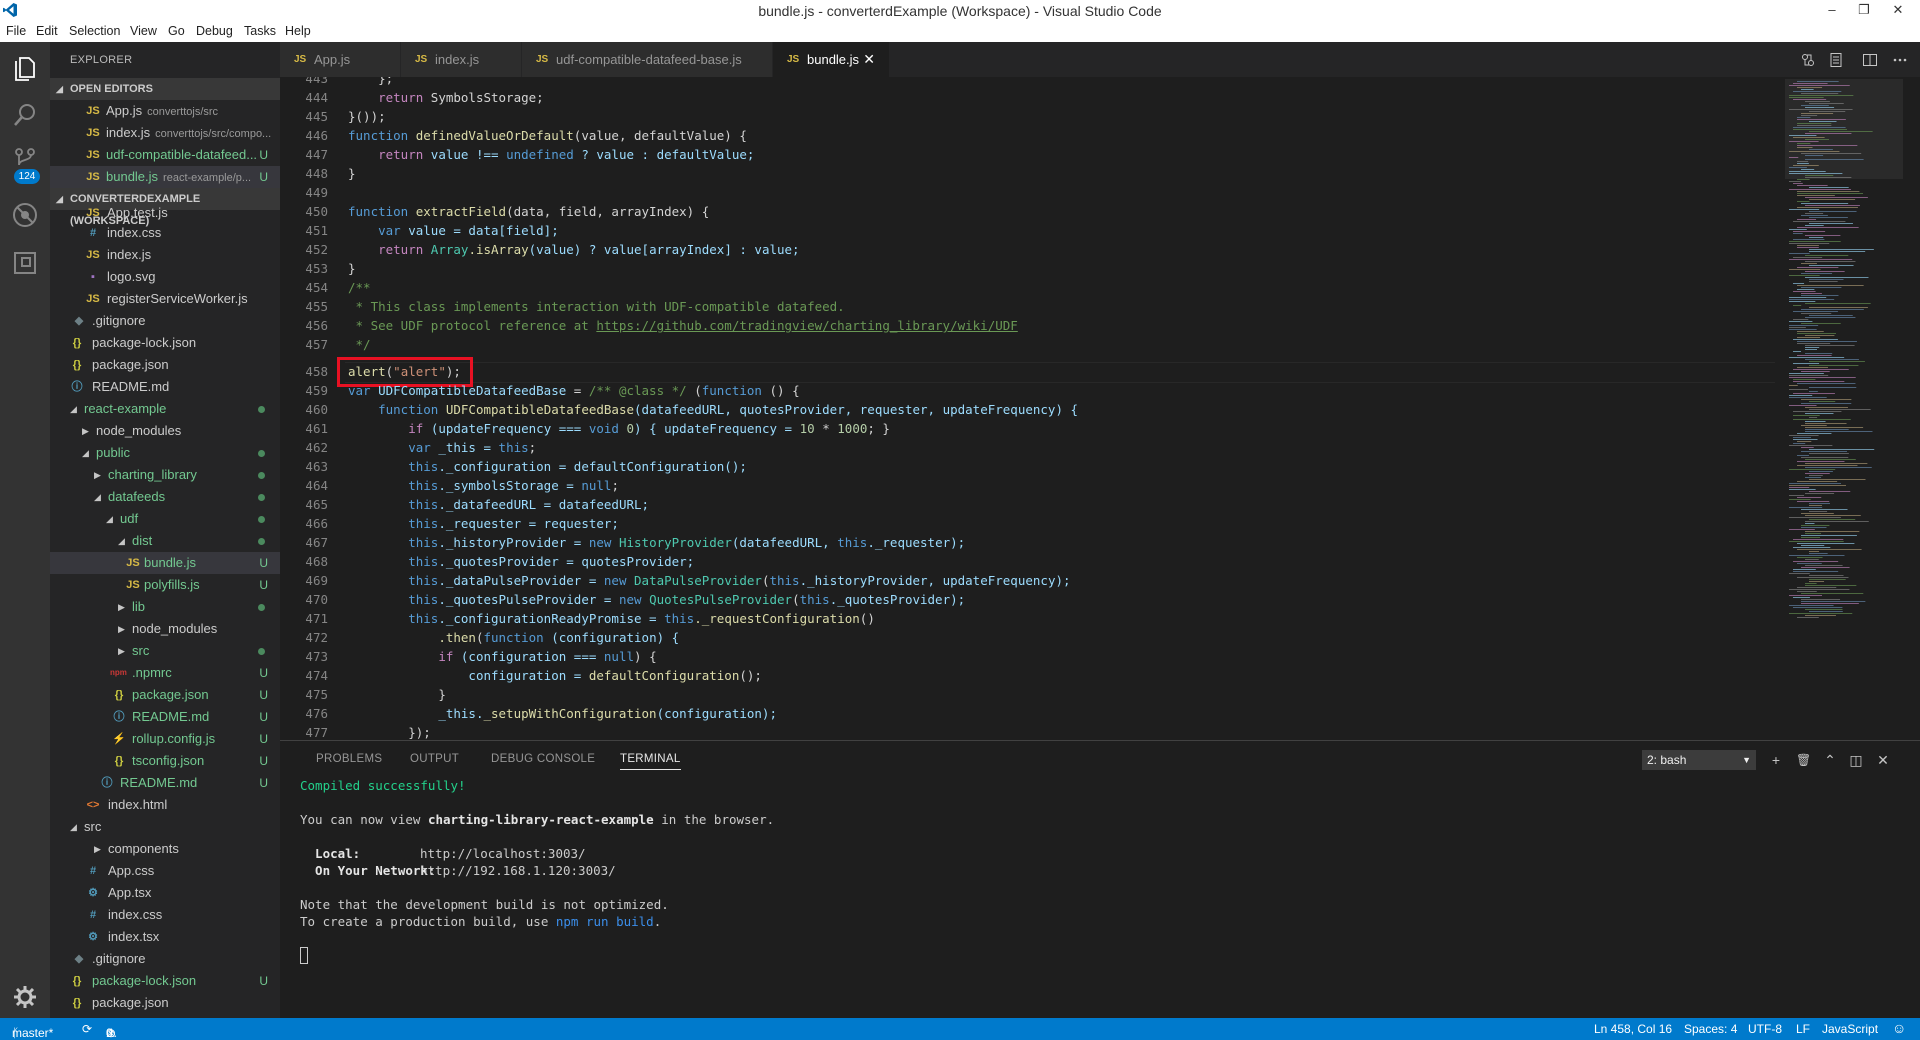 The image size is (1920, 1040). Describe the element at coordinates (1864, 11) in the screenshot. I see `restore-button: ❐` at that location.